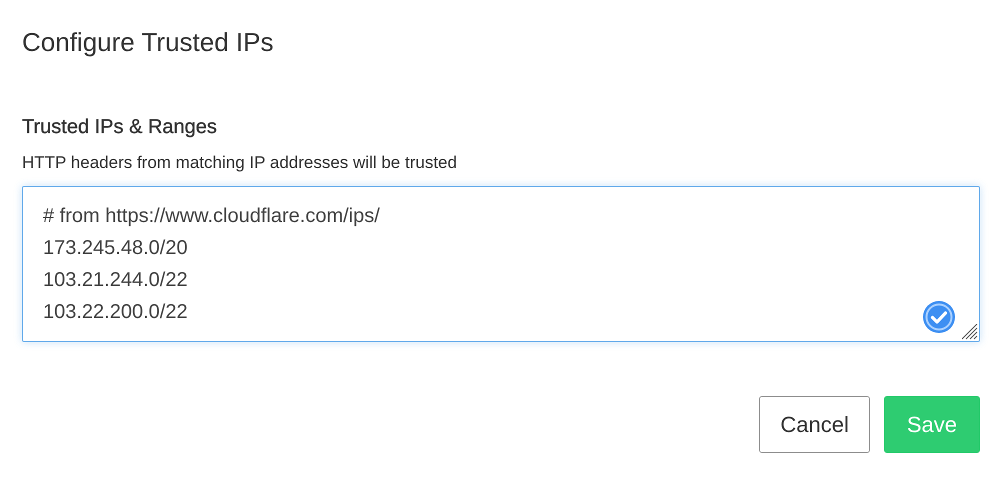 This screenshot has width=1000, height=492. Describe the element at coordinates (970, 332) in the screenshot. I see `resize-grip-icon` at that location.